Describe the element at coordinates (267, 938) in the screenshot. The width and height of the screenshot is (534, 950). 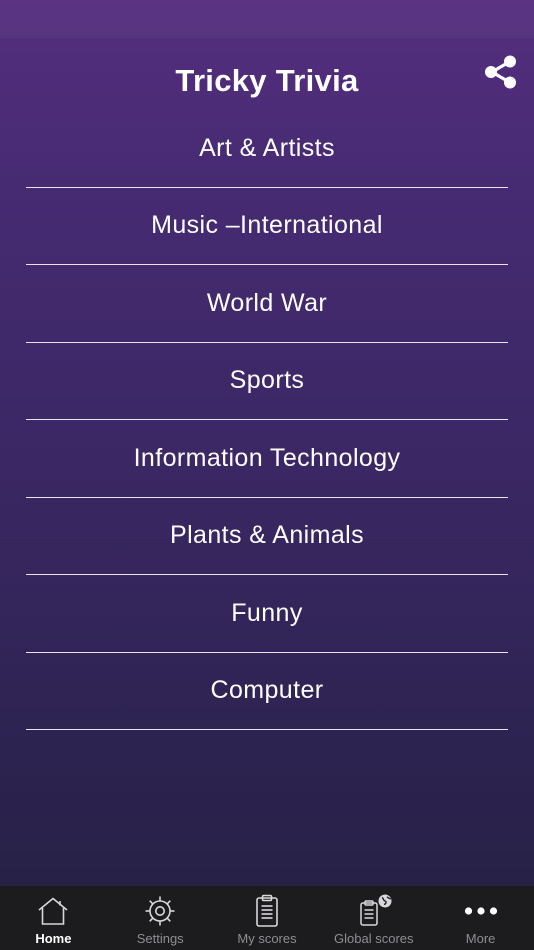
I see `tab-label: My scores` at that location.